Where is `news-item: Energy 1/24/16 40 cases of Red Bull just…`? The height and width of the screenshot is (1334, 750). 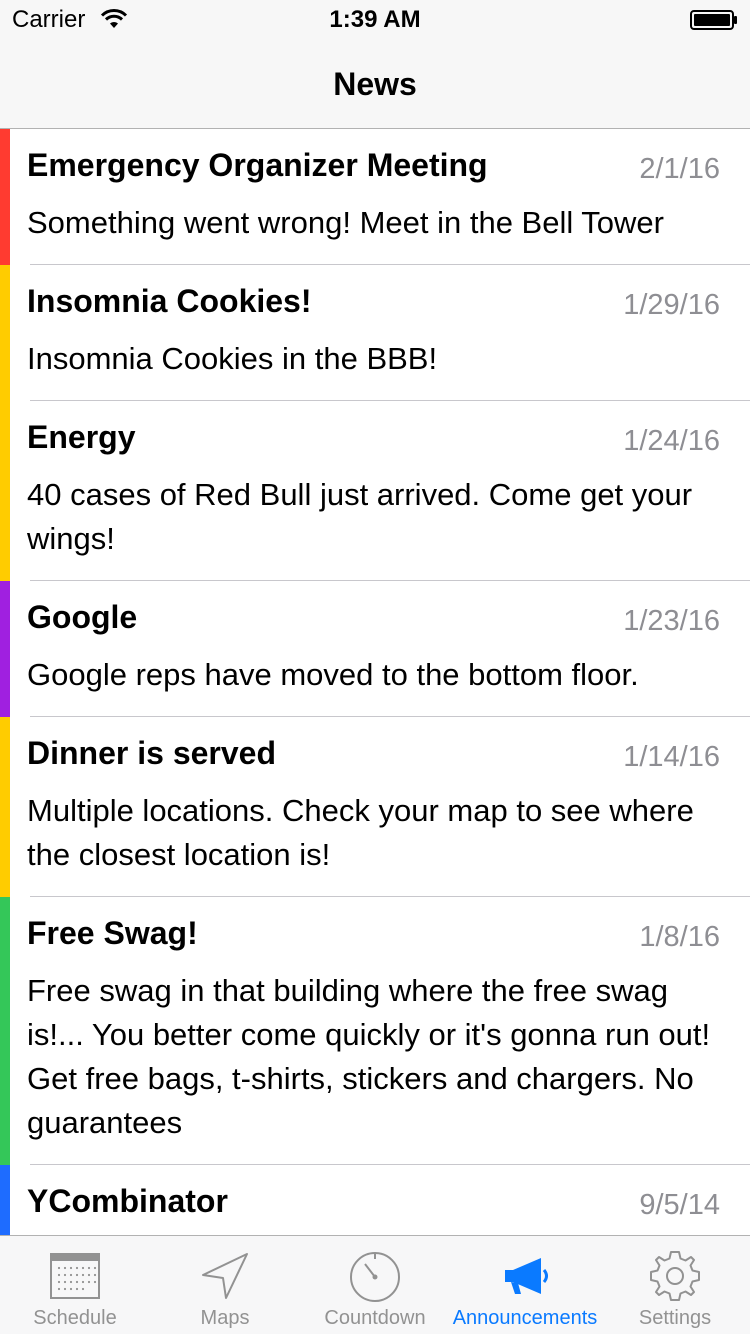
news-item: Energy 1/24/16 40 cases of Red Bull just… is located at coordinates (375, 491).